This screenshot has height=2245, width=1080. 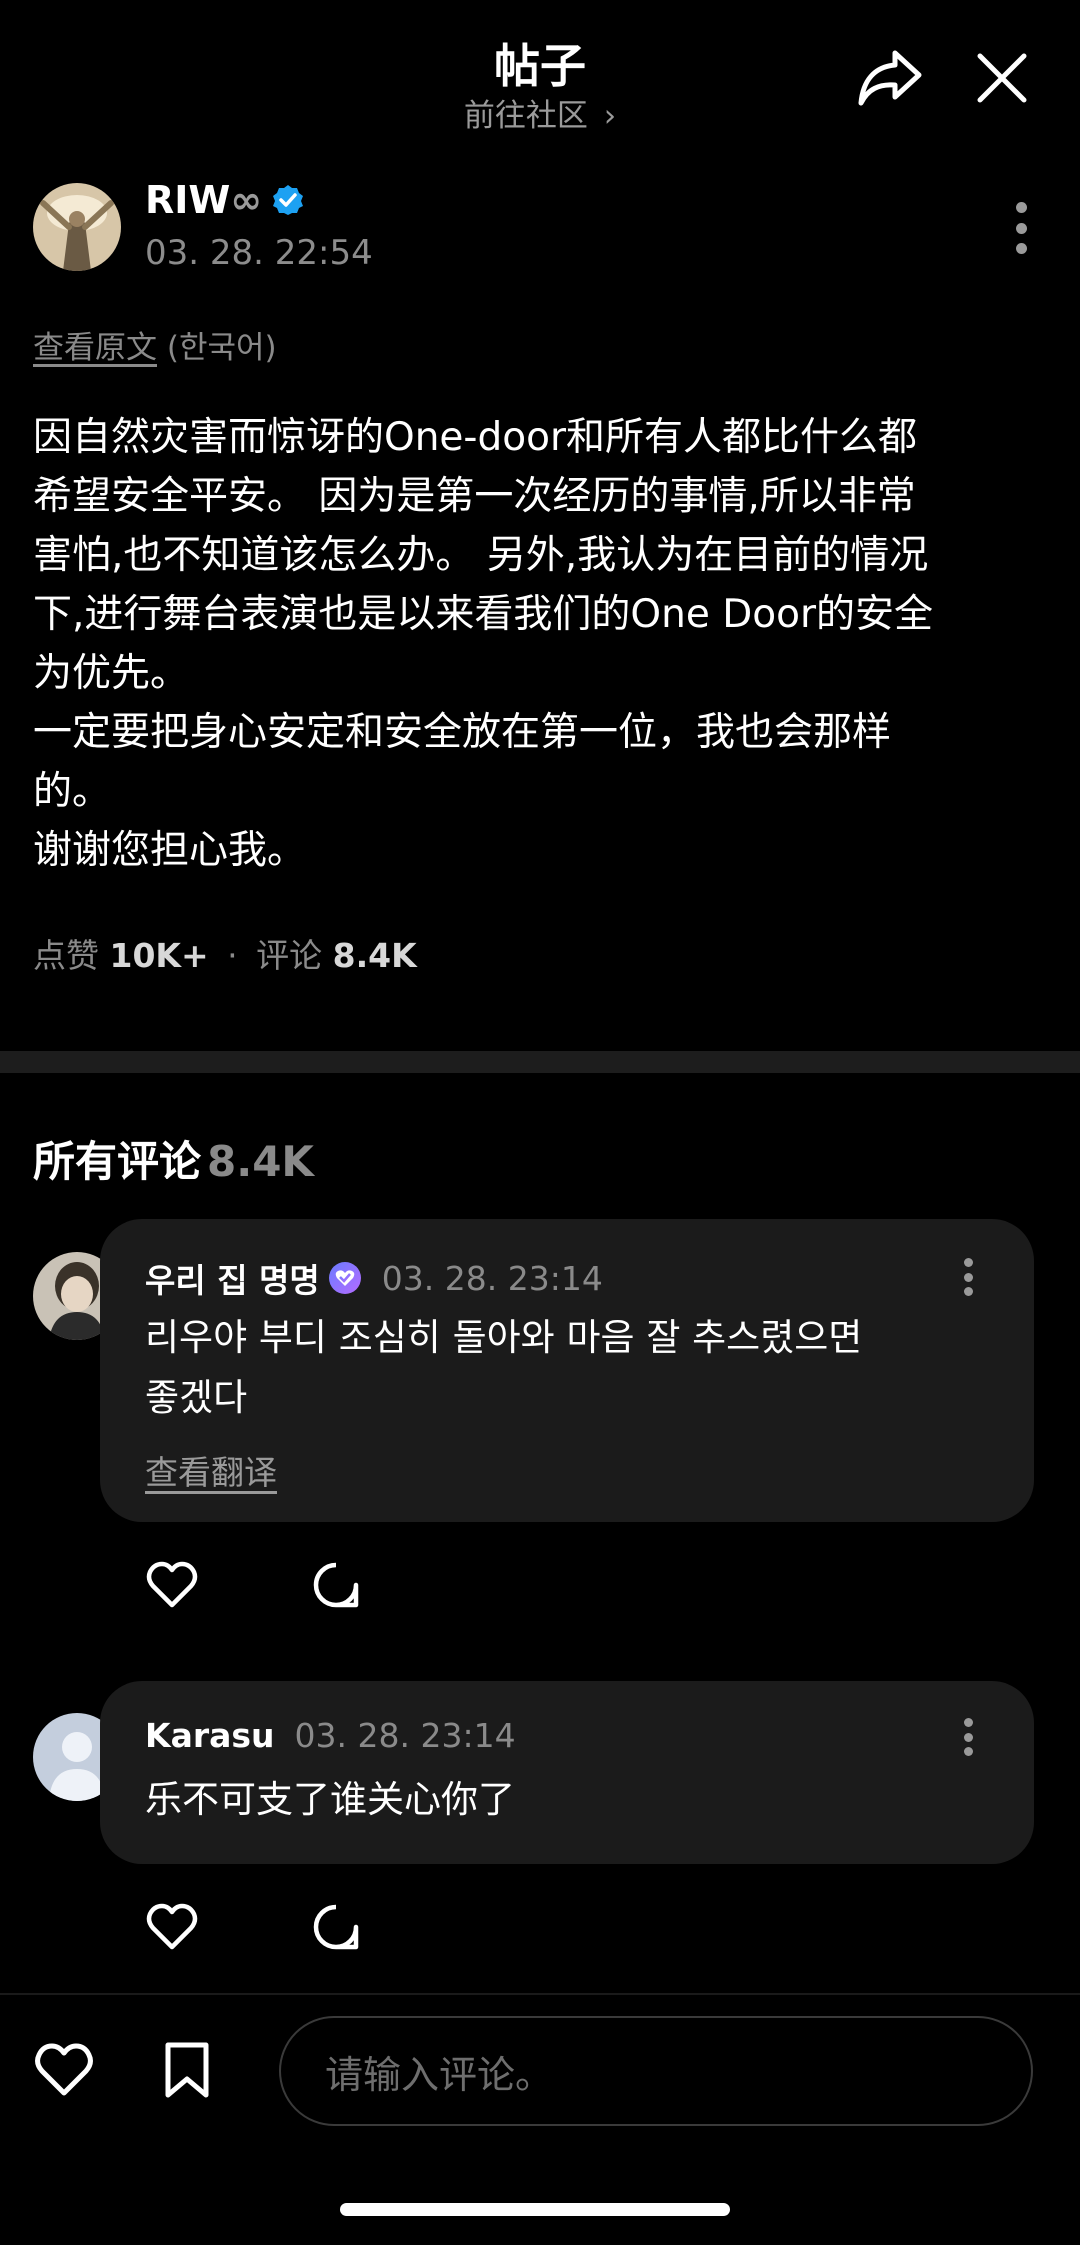 I want to click on share-button, so click(x=890, y=78).